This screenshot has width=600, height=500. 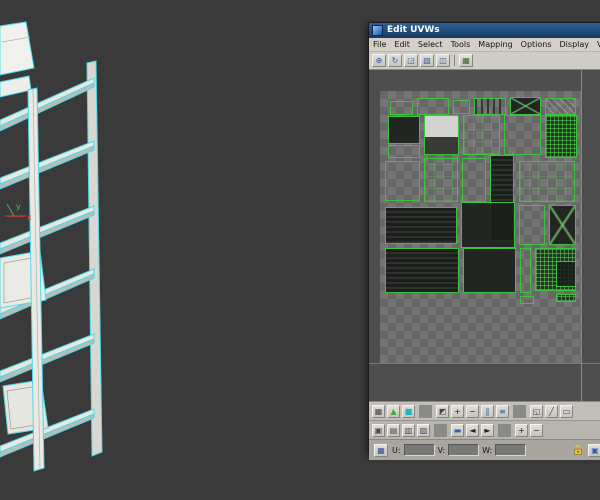 What do you see at coordinates (411, 60) in the screenshot?
I see `scale-tool-icon: ◲` at bounding box center [411, 60].